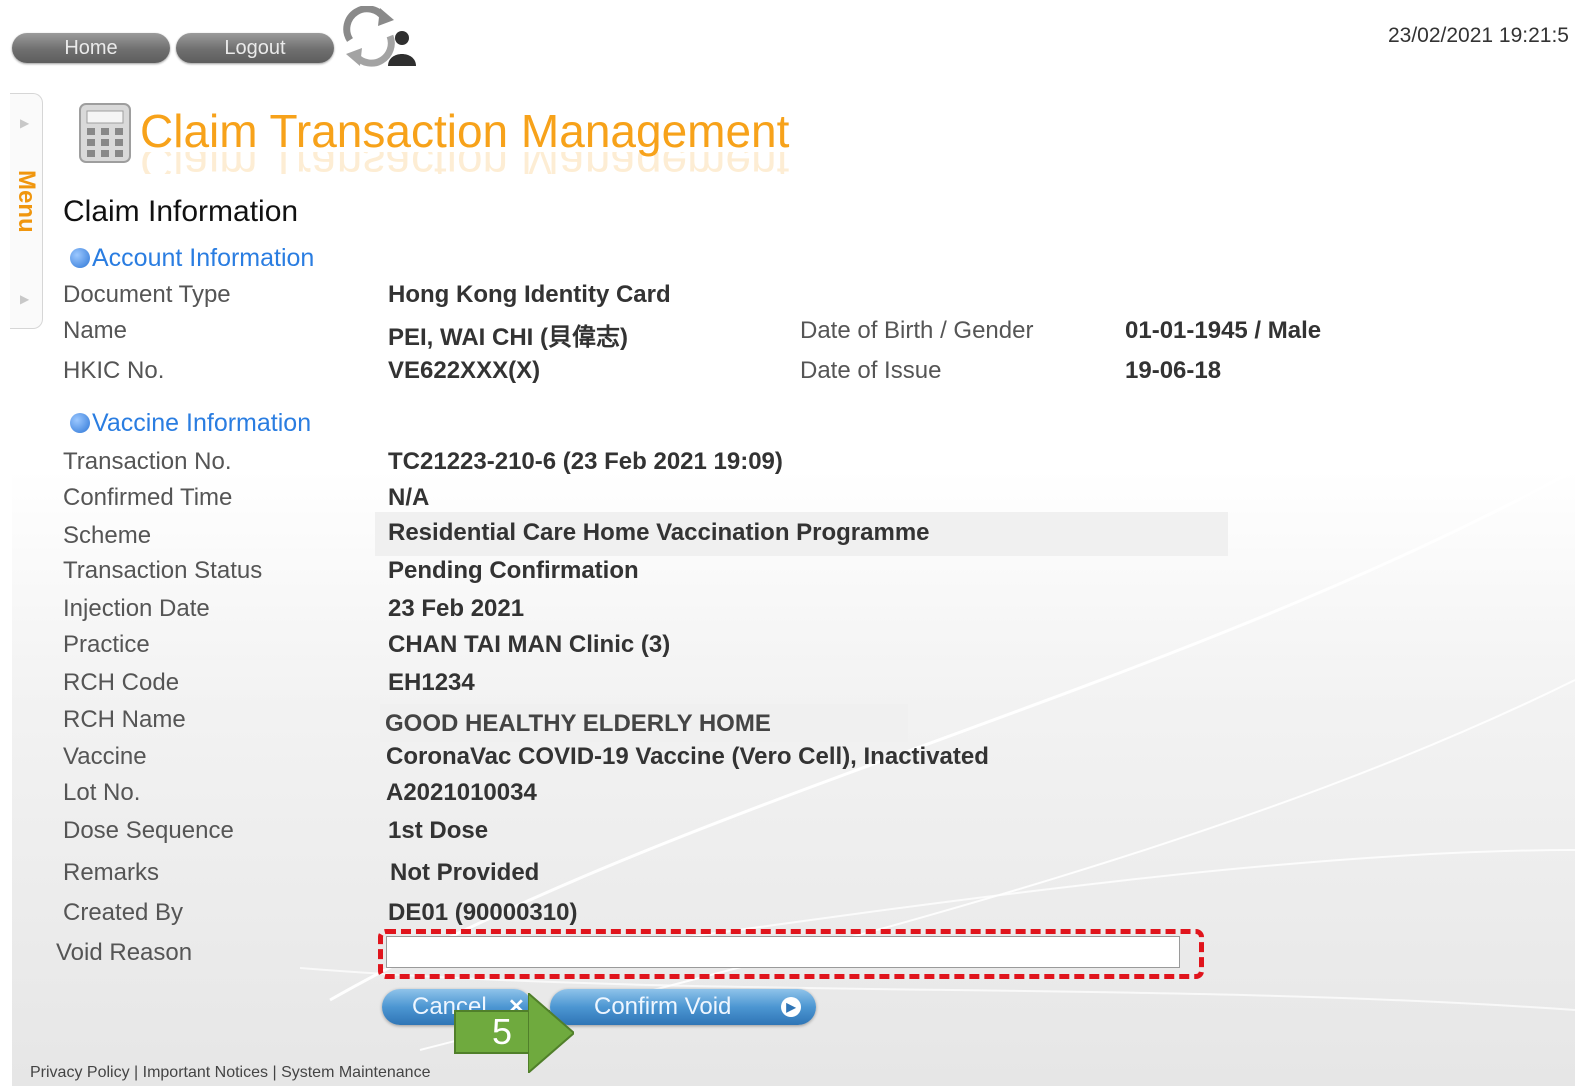 This screenshot has width=1575, height=1086. Describe the element at coordinates (190, 423) in the screenshot. I see `vaccine-information-header: Vaccine Information` at that location.